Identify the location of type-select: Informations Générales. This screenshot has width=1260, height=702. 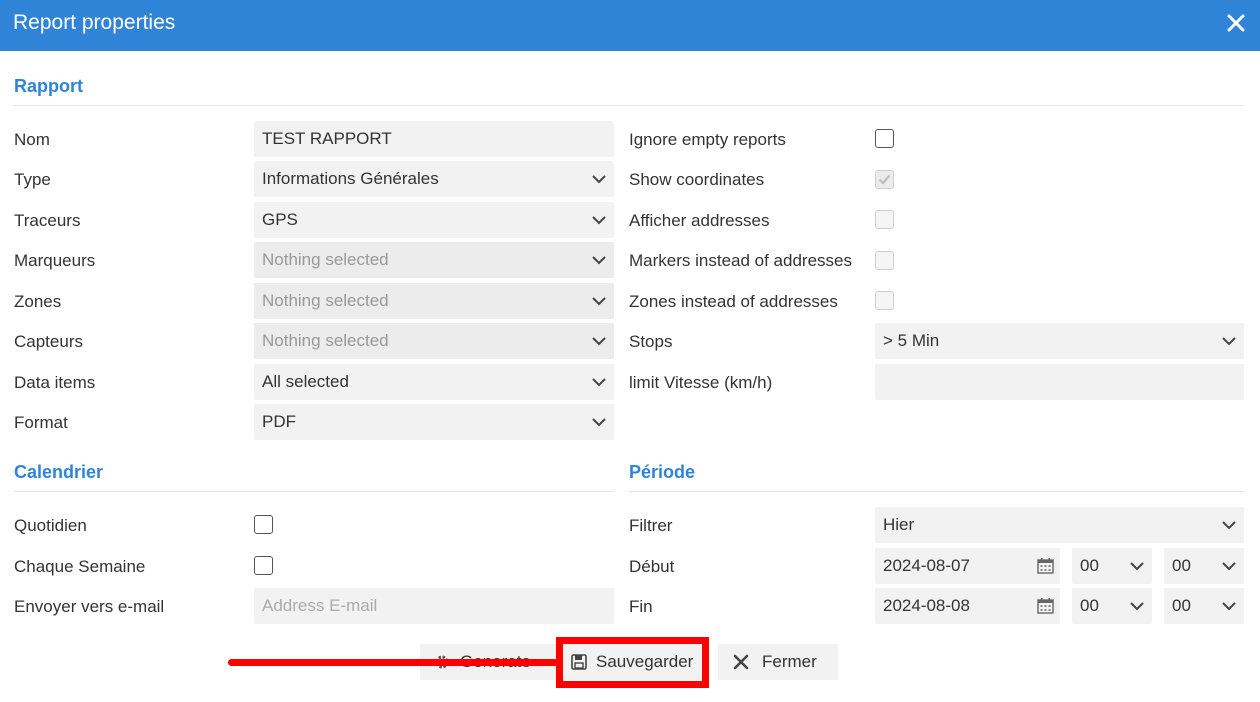
(434, 179).